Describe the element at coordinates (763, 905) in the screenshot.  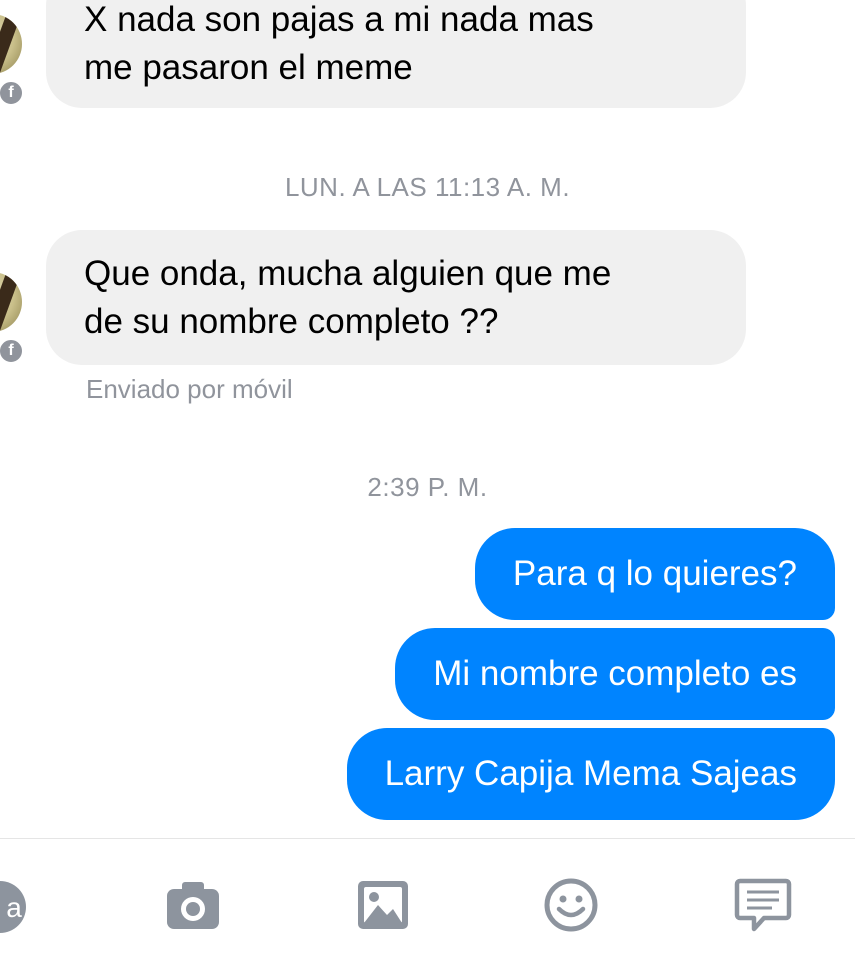
I see `more-icon` at that location.